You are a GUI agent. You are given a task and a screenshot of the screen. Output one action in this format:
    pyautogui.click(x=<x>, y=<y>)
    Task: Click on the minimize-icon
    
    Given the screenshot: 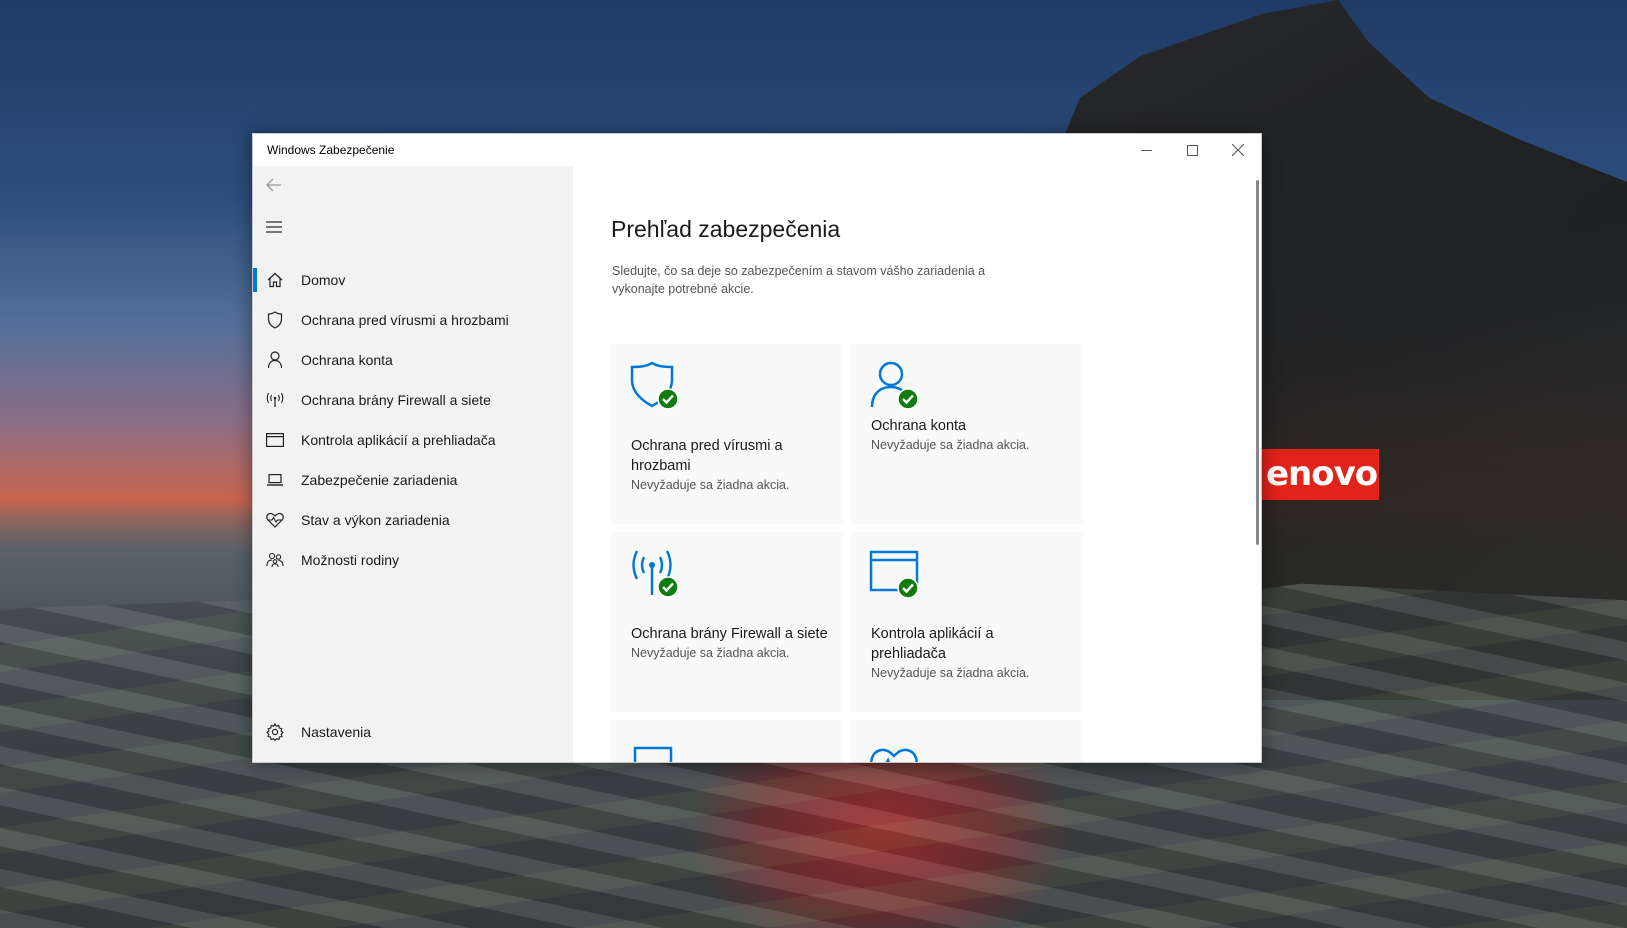 What is the action you would take?
    pyautogui.click(x=1146, y=150)
    